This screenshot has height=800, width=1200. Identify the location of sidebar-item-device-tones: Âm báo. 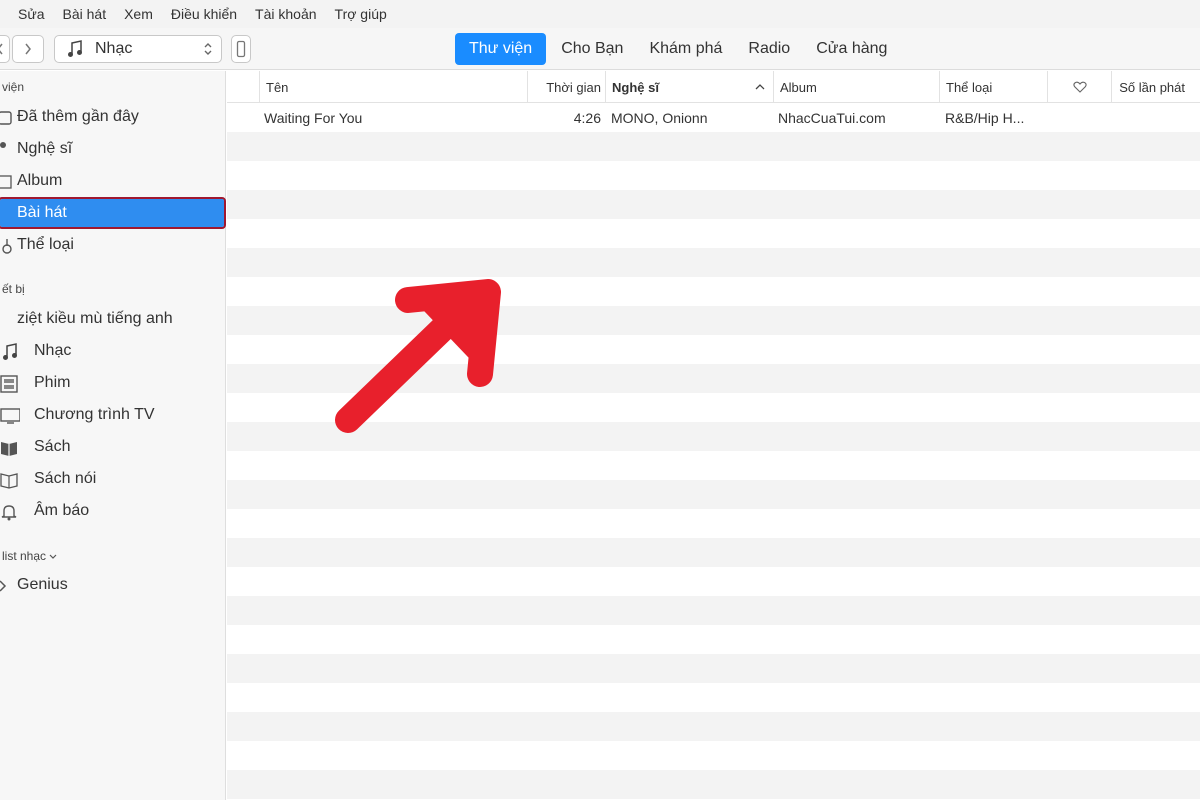
(113, 511).